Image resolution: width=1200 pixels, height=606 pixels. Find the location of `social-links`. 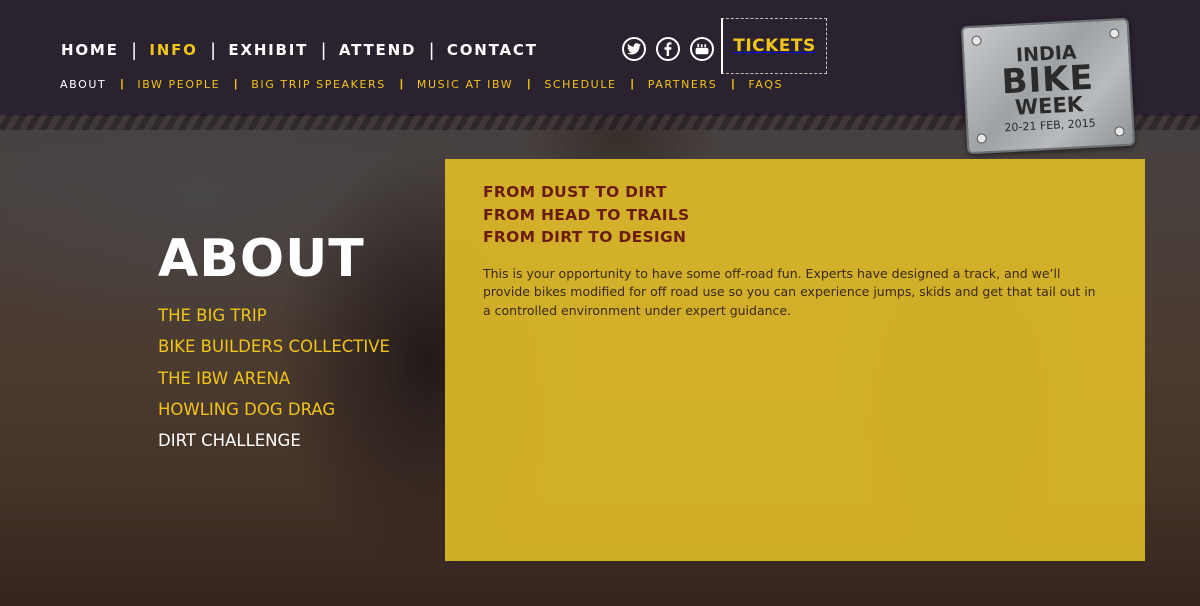

social-links is located at coordinates (668, 49).